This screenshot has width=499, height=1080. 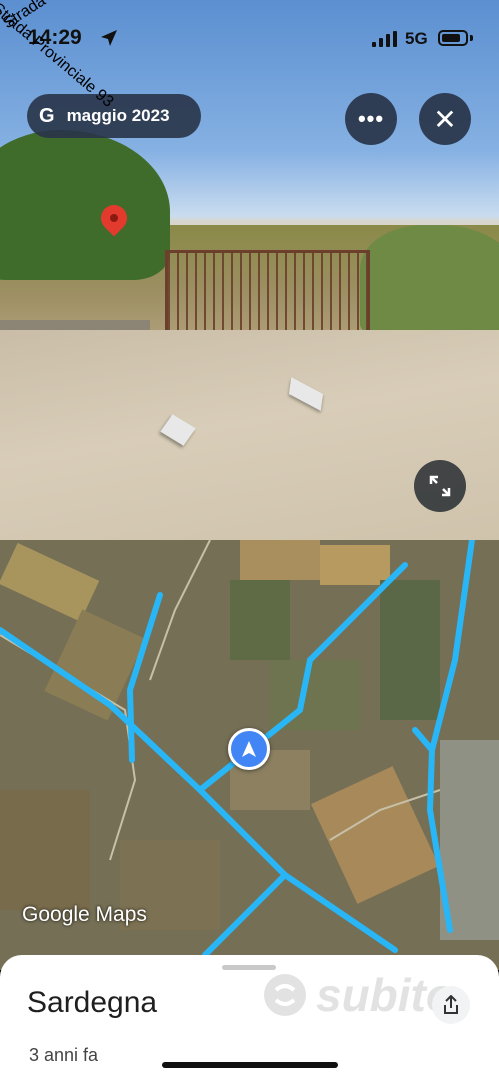 I want to click on cellular-signal-icon, so click(x=384, y=39).